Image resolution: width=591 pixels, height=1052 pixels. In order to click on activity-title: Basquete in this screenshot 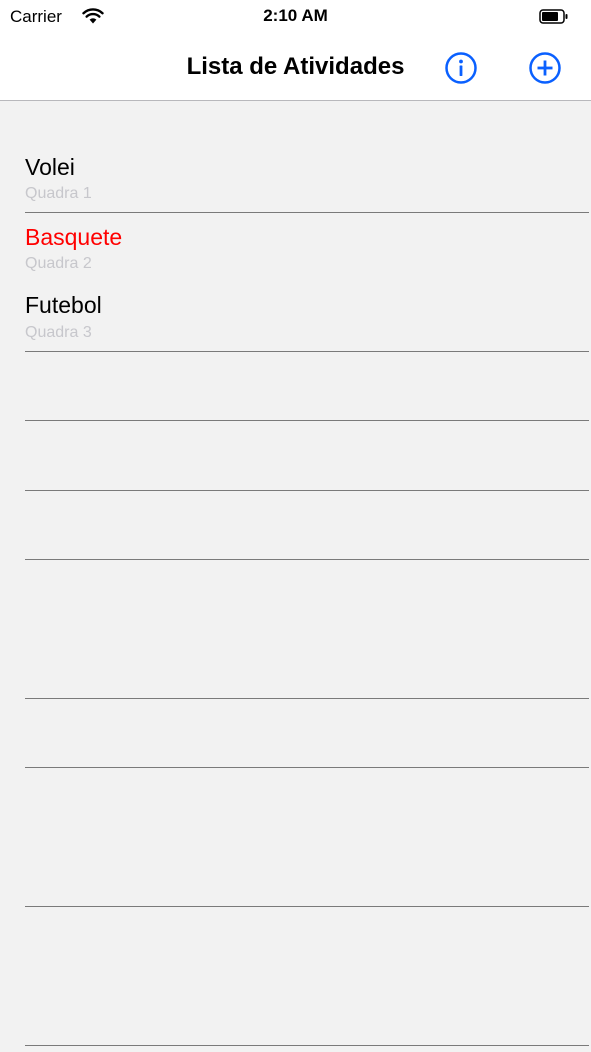, I will do `click(74, 237)`.